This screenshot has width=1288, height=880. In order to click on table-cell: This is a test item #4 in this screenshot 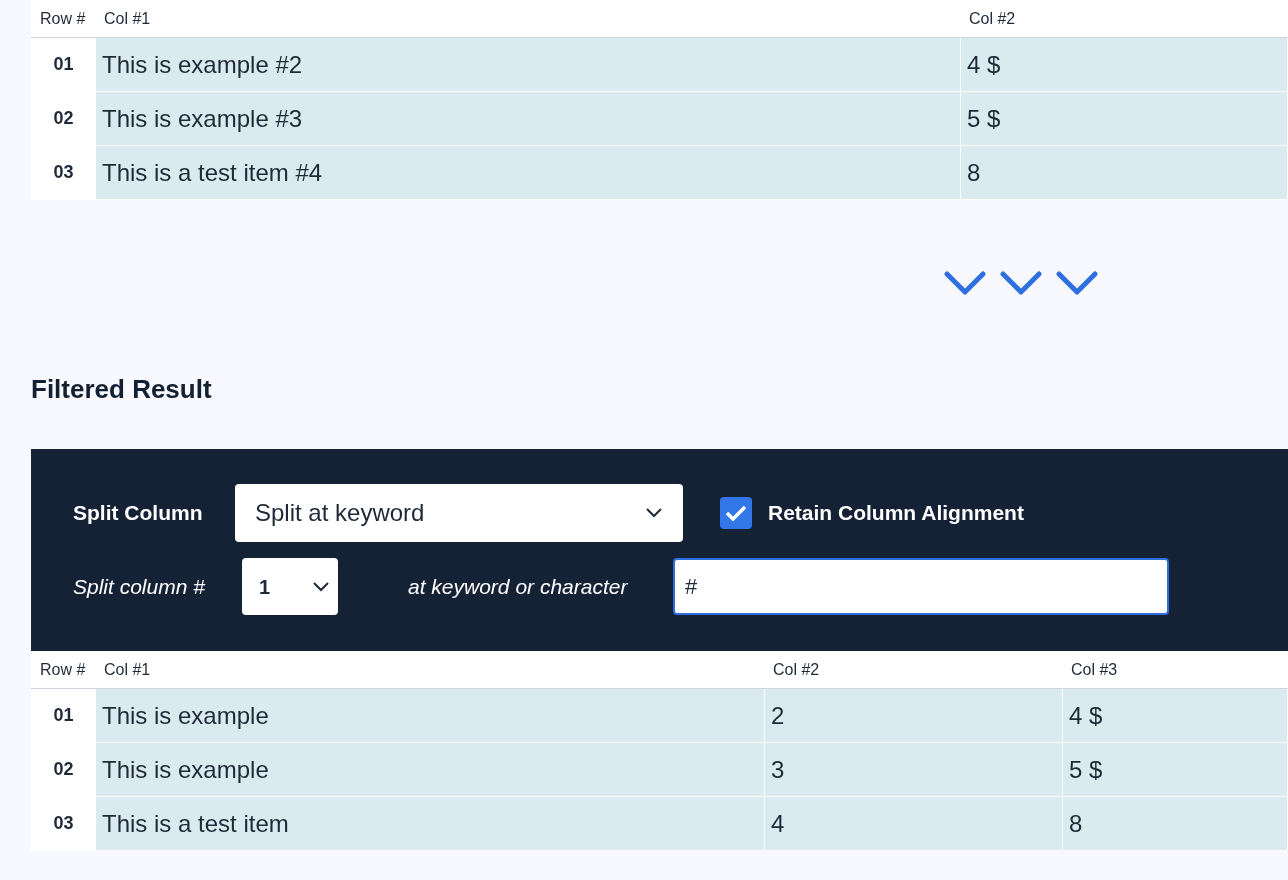, I will do `click(528, 173)`.